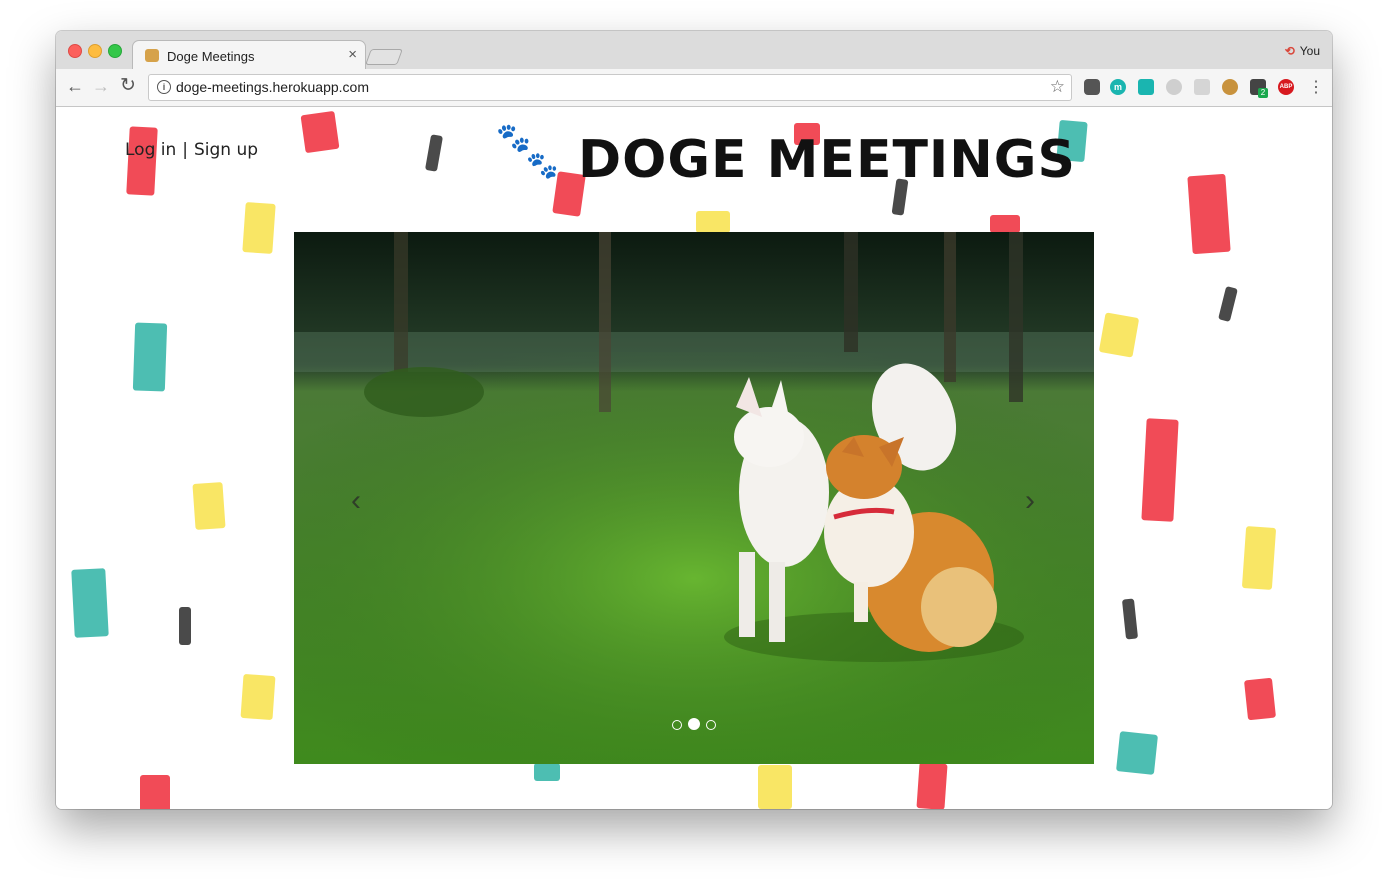  I want to click on back-arrow-icon: ←, so click(75, 86).